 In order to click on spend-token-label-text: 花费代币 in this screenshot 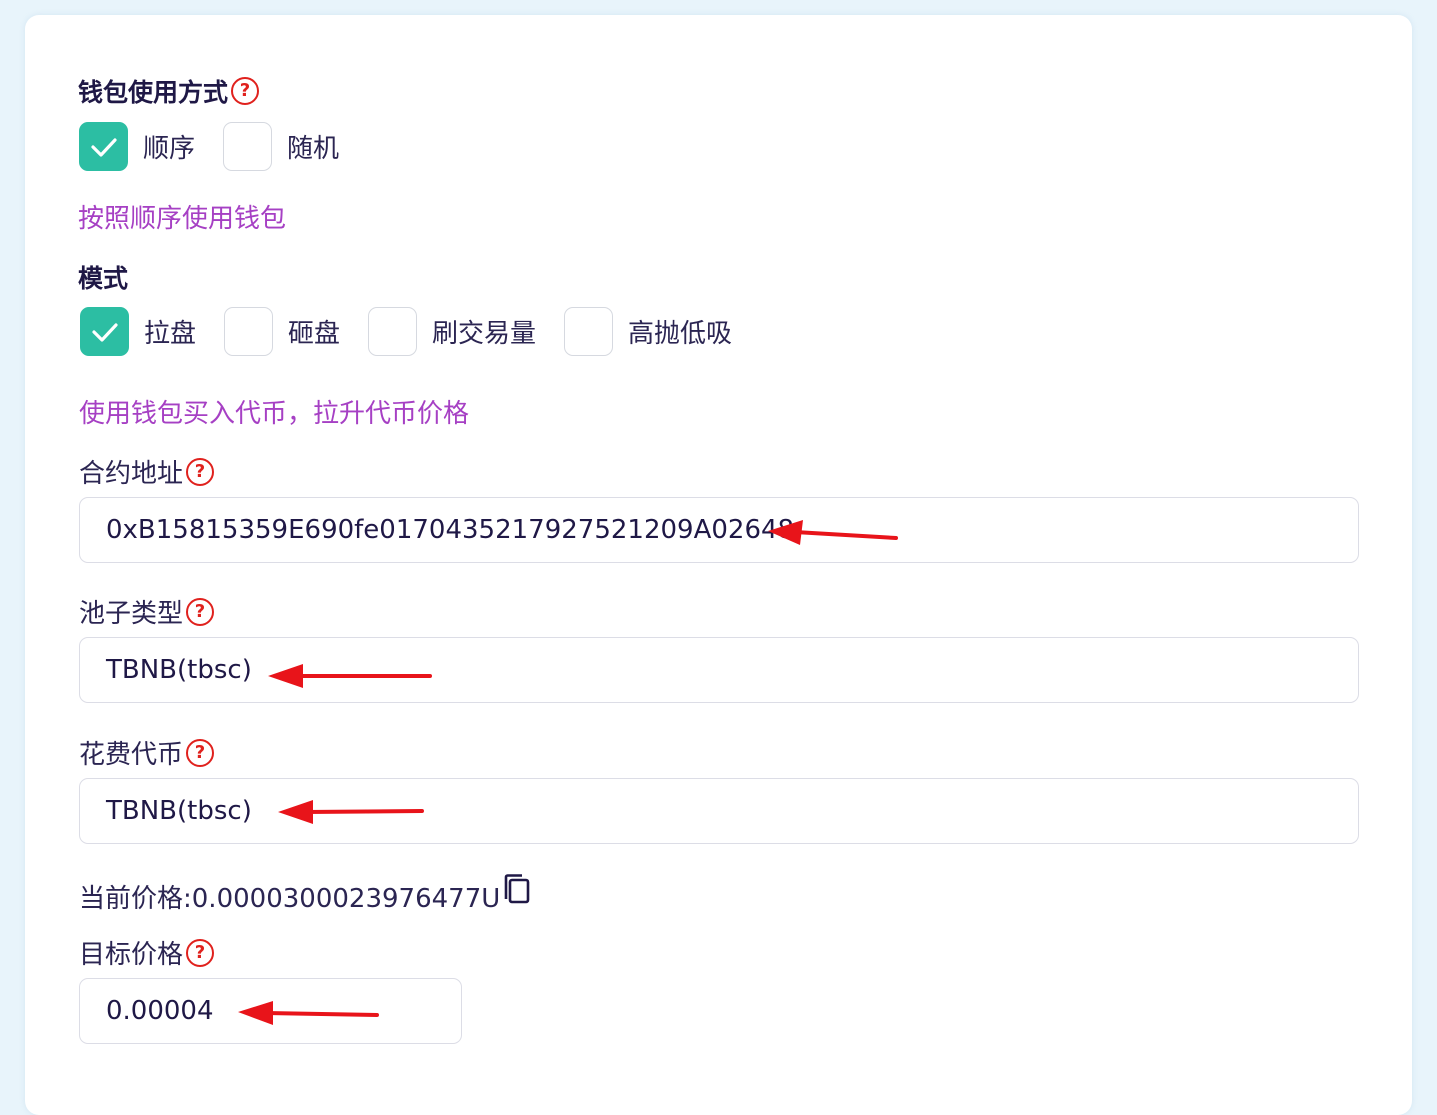, I will do `click(131, 755)`.